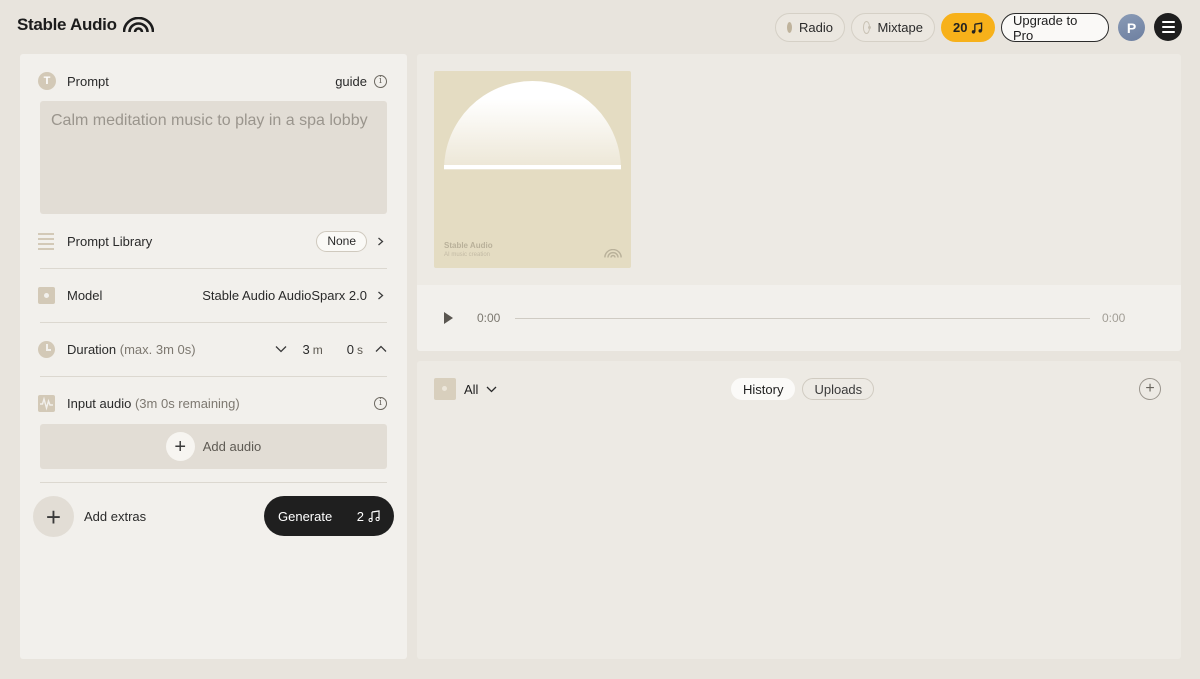  I want to click on duration-controls: 3m 0s, so click(331, 349).